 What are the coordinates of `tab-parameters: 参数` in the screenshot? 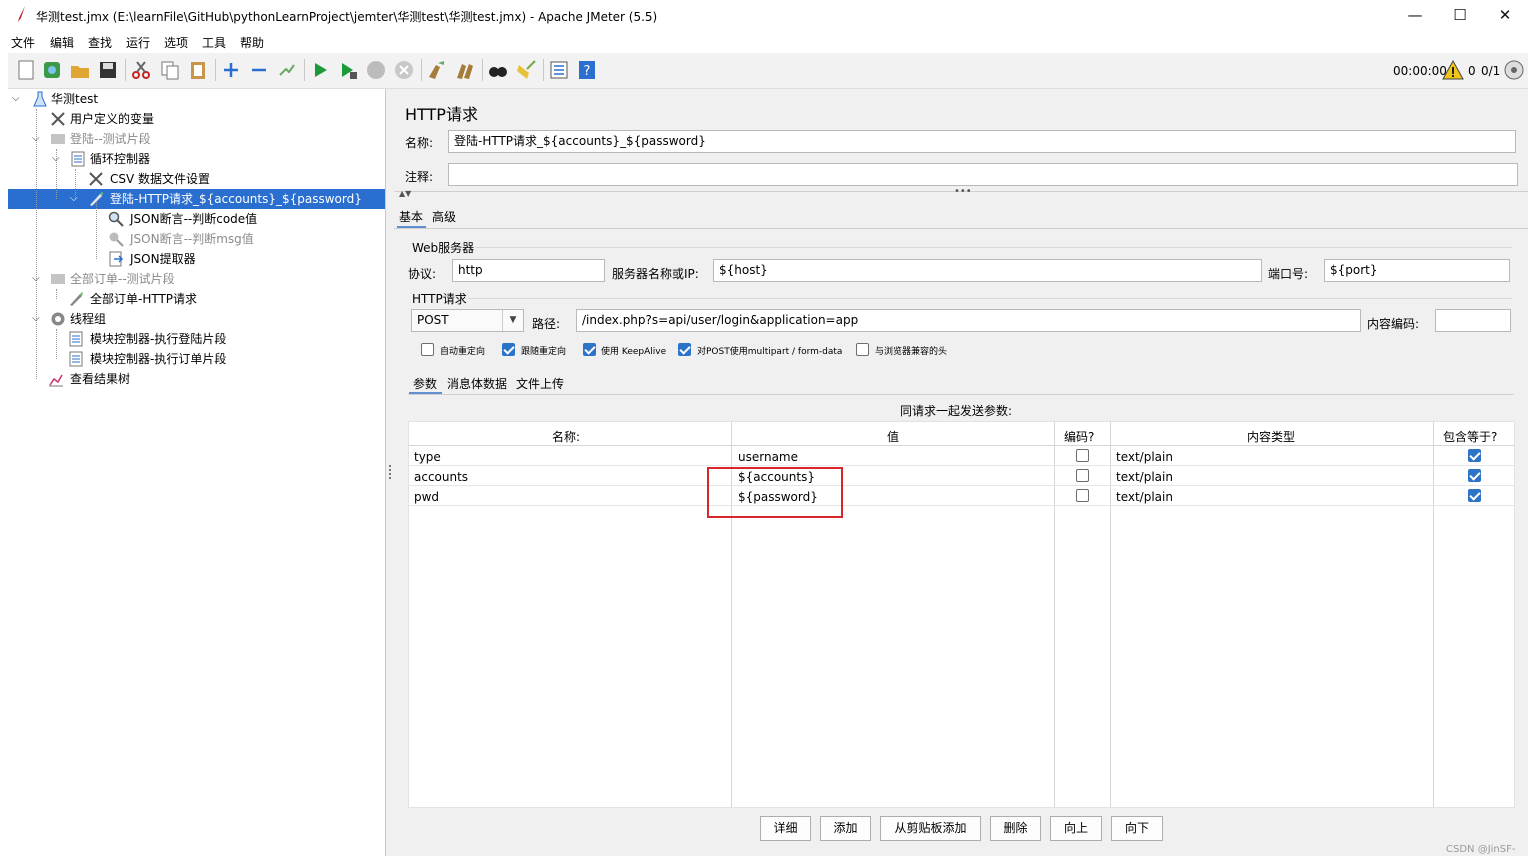 It's located at (425, 383).